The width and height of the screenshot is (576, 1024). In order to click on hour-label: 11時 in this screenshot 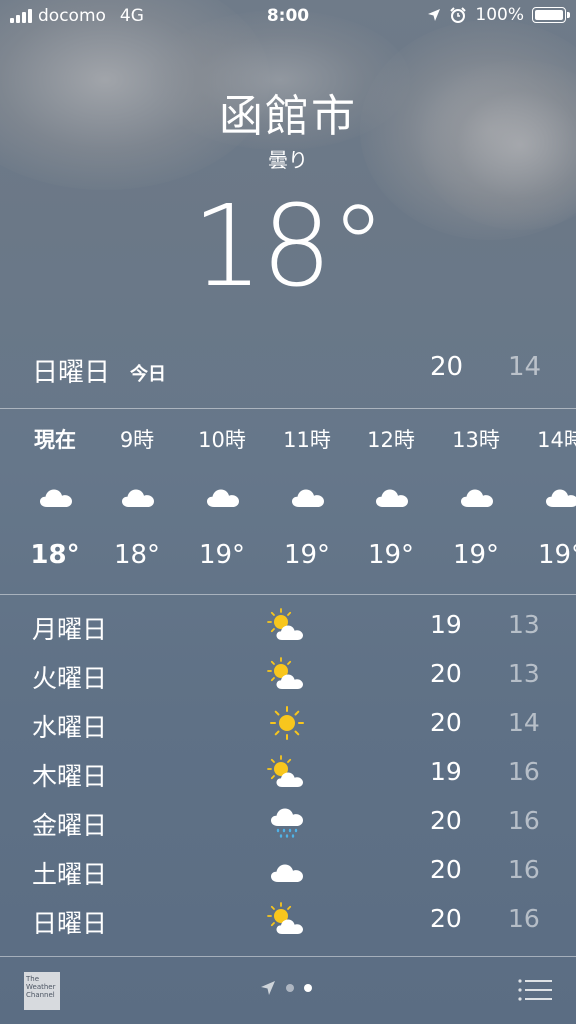, I will do `click(307, 440)`.